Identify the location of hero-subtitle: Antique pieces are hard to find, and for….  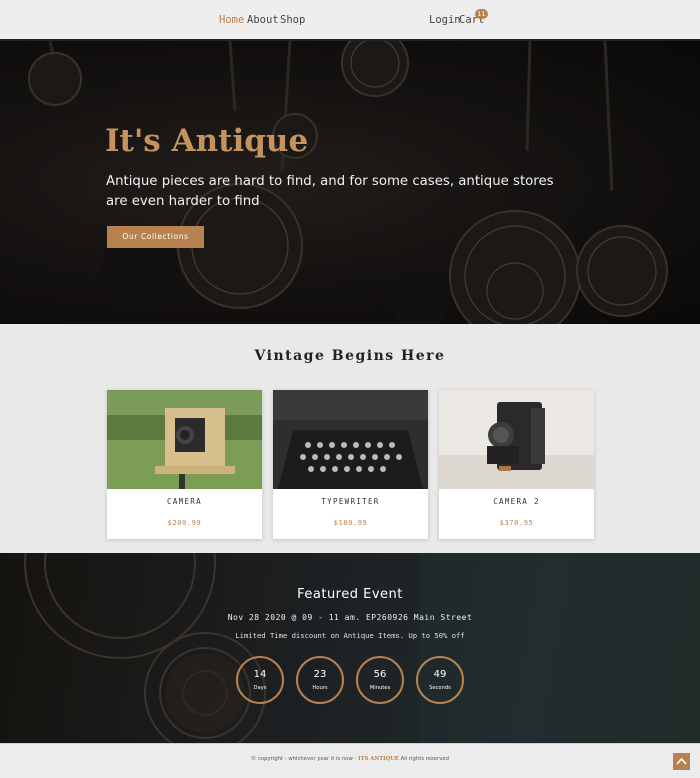
(330, 191).